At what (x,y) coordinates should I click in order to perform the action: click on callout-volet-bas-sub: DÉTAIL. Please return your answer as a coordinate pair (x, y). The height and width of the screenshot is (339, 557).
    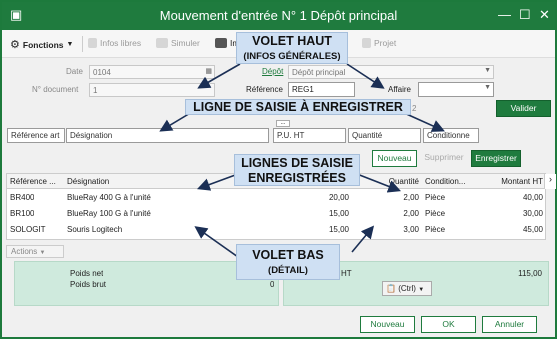
    Looking at the image, I should click on (288, 270).